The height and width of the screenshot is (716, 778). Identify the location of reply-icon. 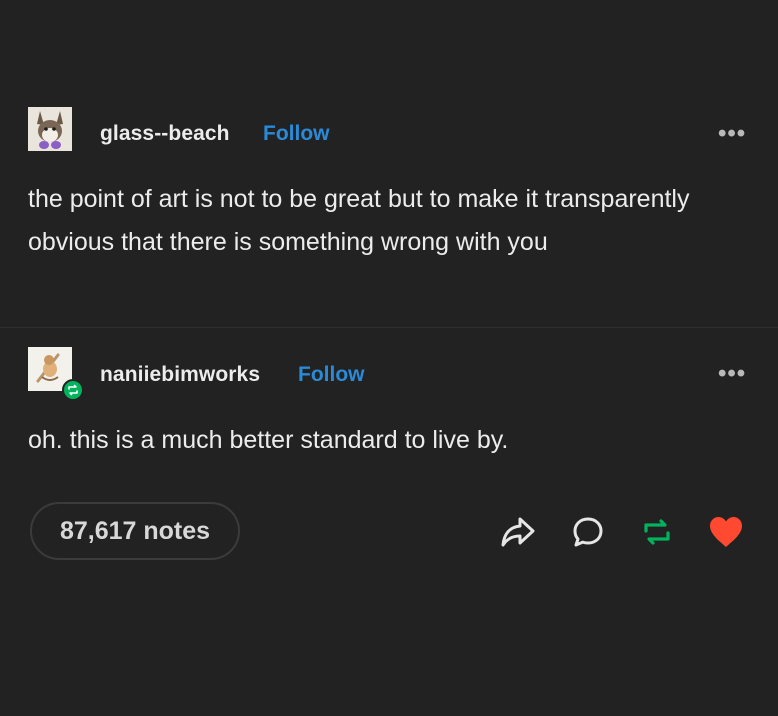
(588, 532).